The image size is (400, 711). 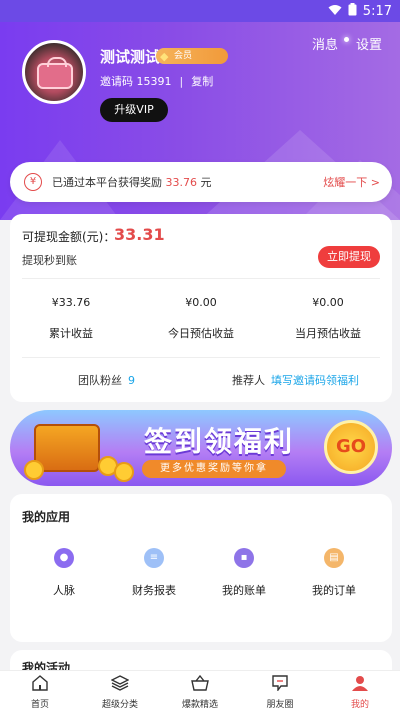 I want to click on settings-link: 设置, so click(x=362, y=43).